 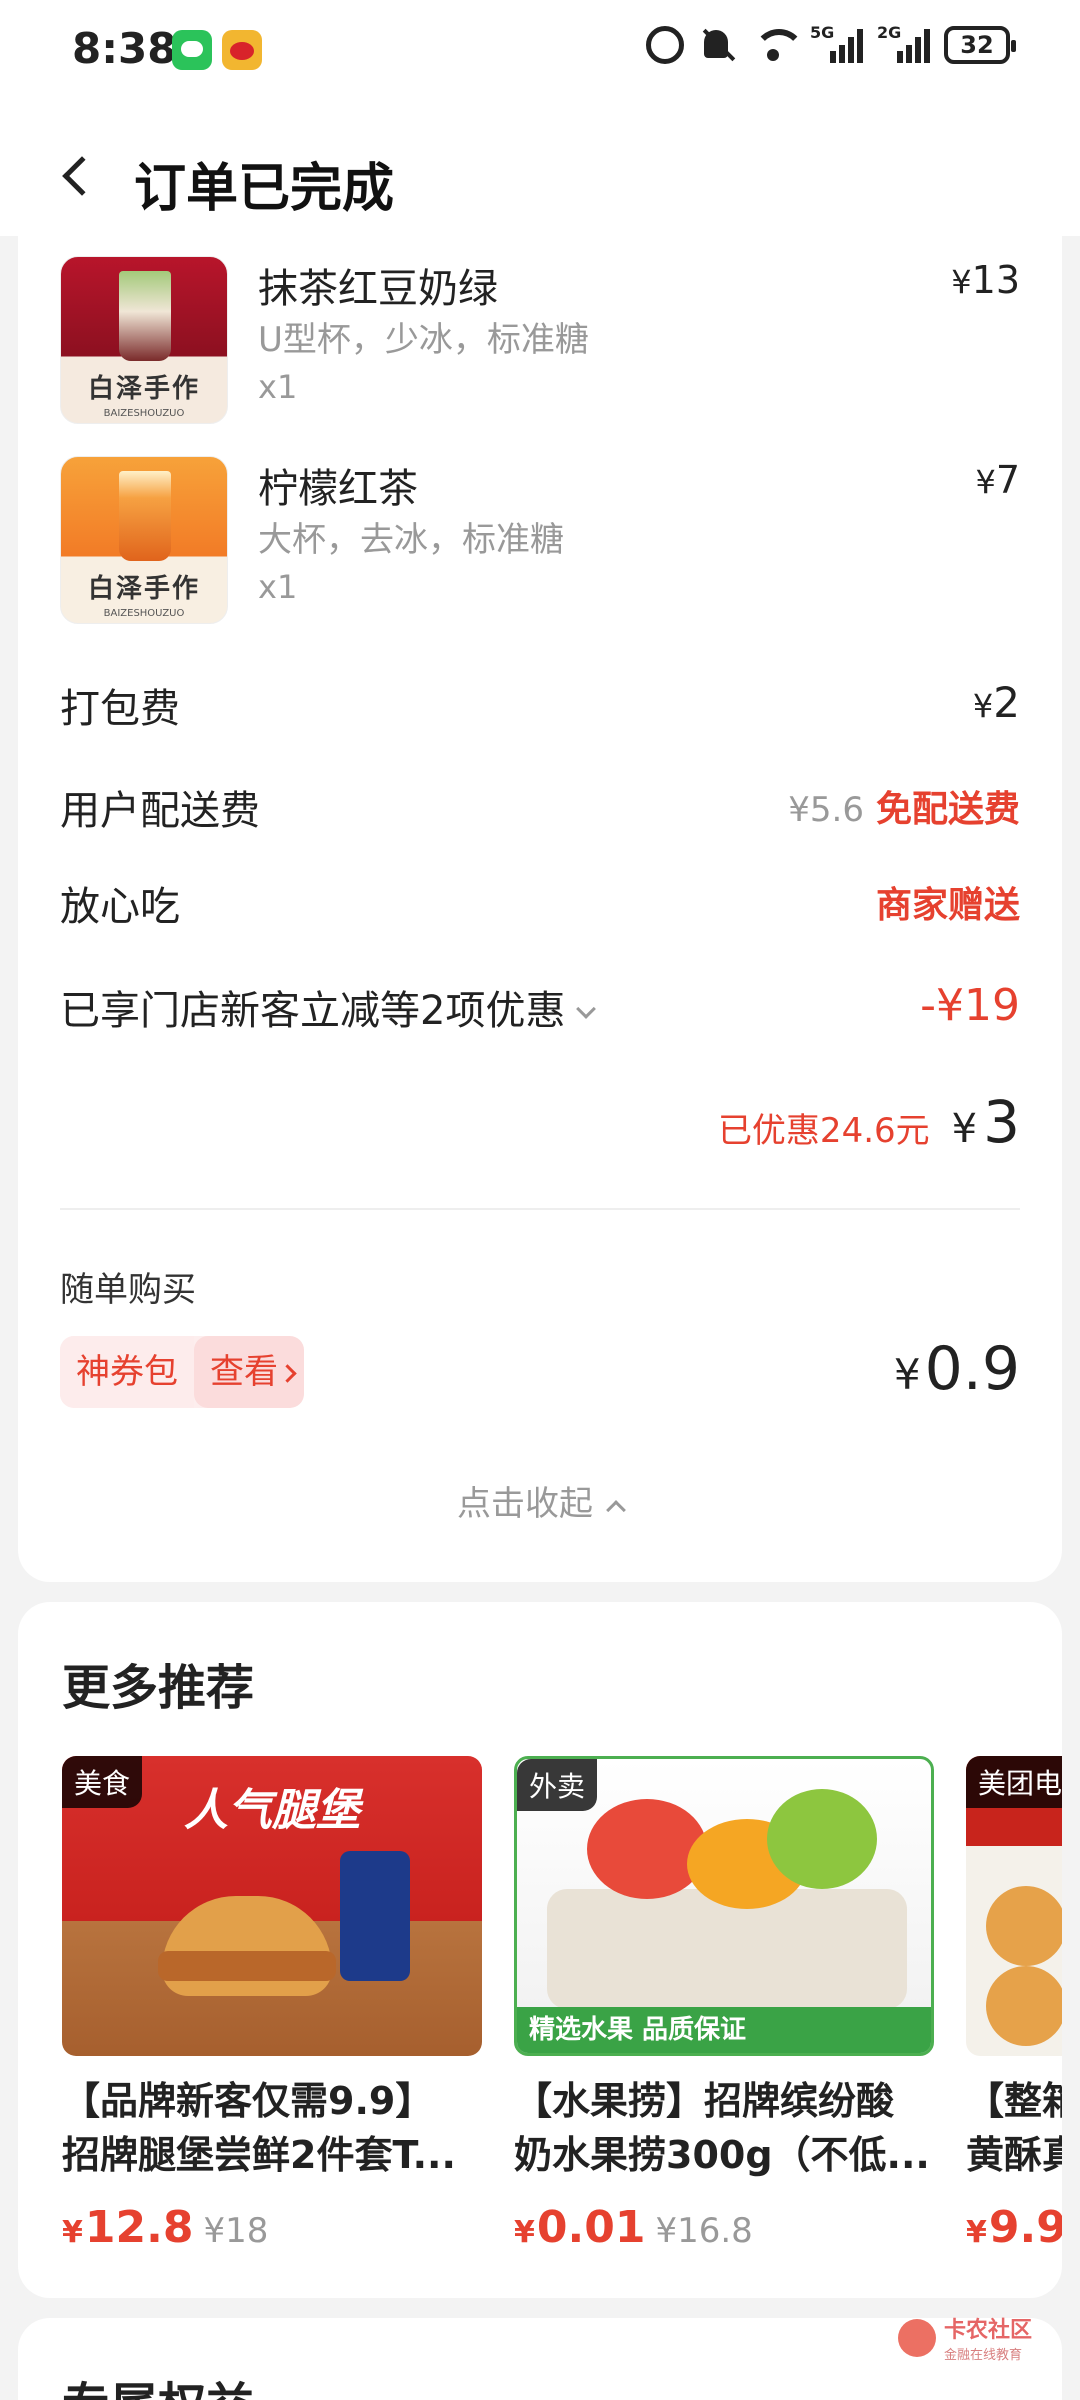 What do you see at coordinates (236, 2231) in the screenshot?
I see `original-price: ¥18` at bounding box center [236, 2231].